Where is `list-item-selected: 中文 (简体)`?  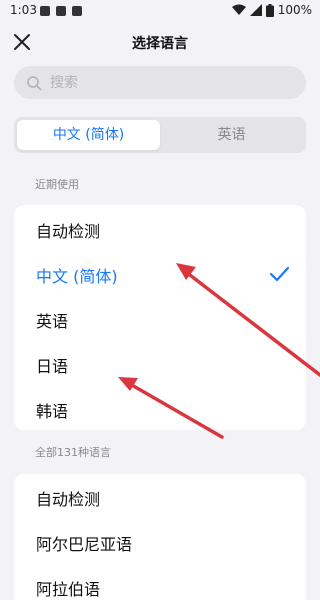
list-item-selected: 中文 (简体) is located at coordinates (77, 275).